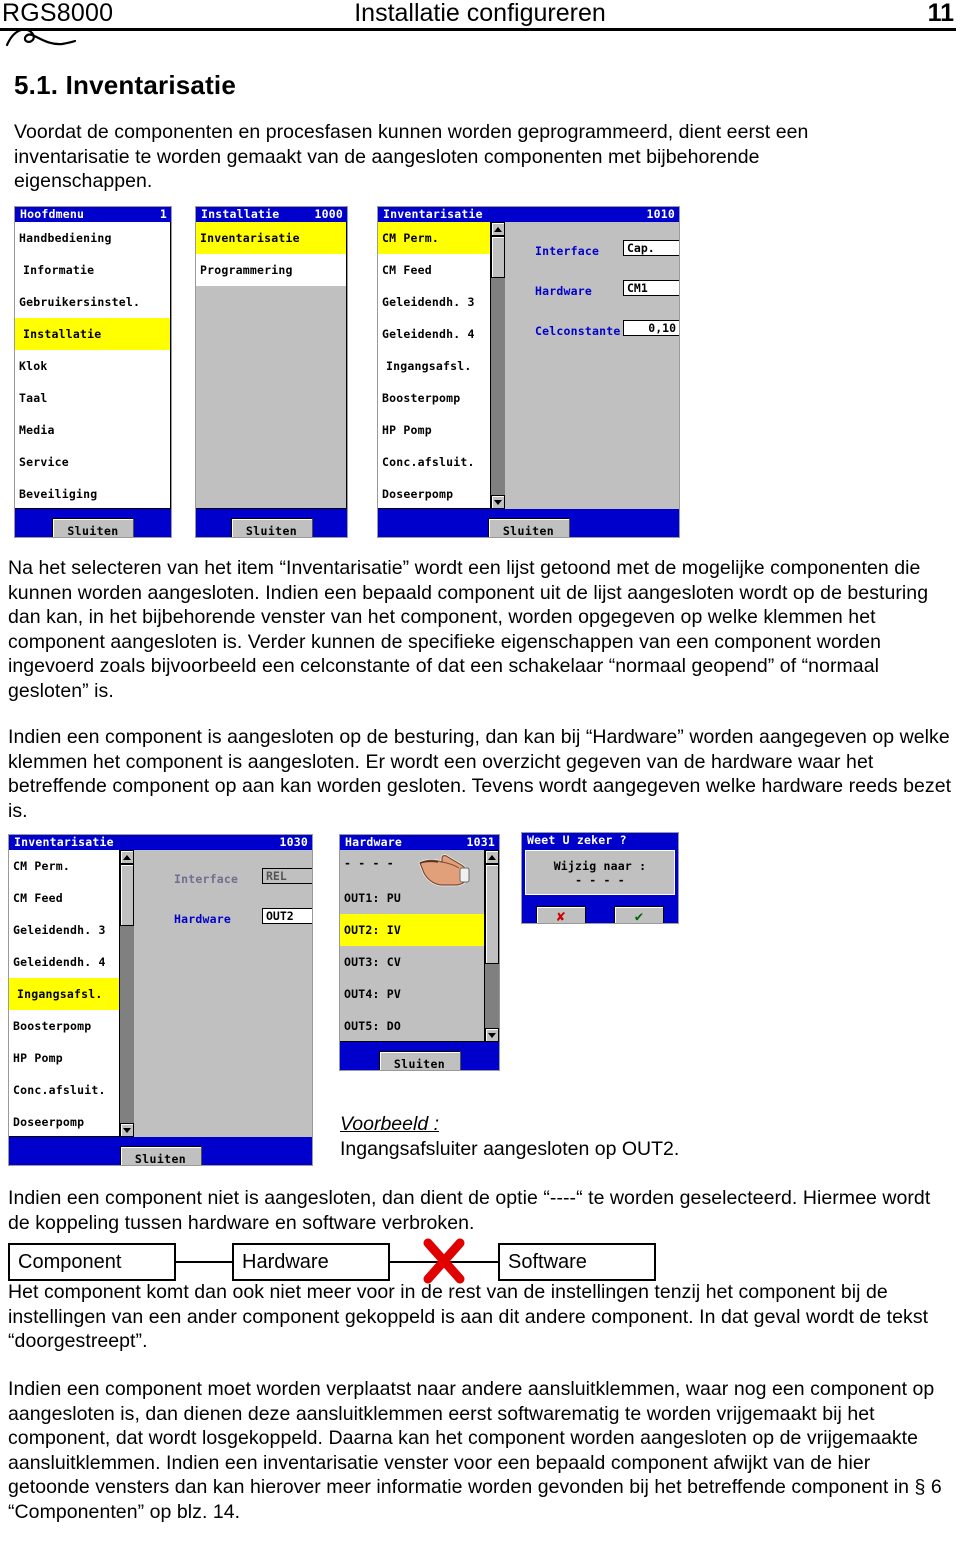 The width and height of the screenshot is (960, 1553). I want to click on list-item-selected: Ingangsafsl., so click(64, 994).